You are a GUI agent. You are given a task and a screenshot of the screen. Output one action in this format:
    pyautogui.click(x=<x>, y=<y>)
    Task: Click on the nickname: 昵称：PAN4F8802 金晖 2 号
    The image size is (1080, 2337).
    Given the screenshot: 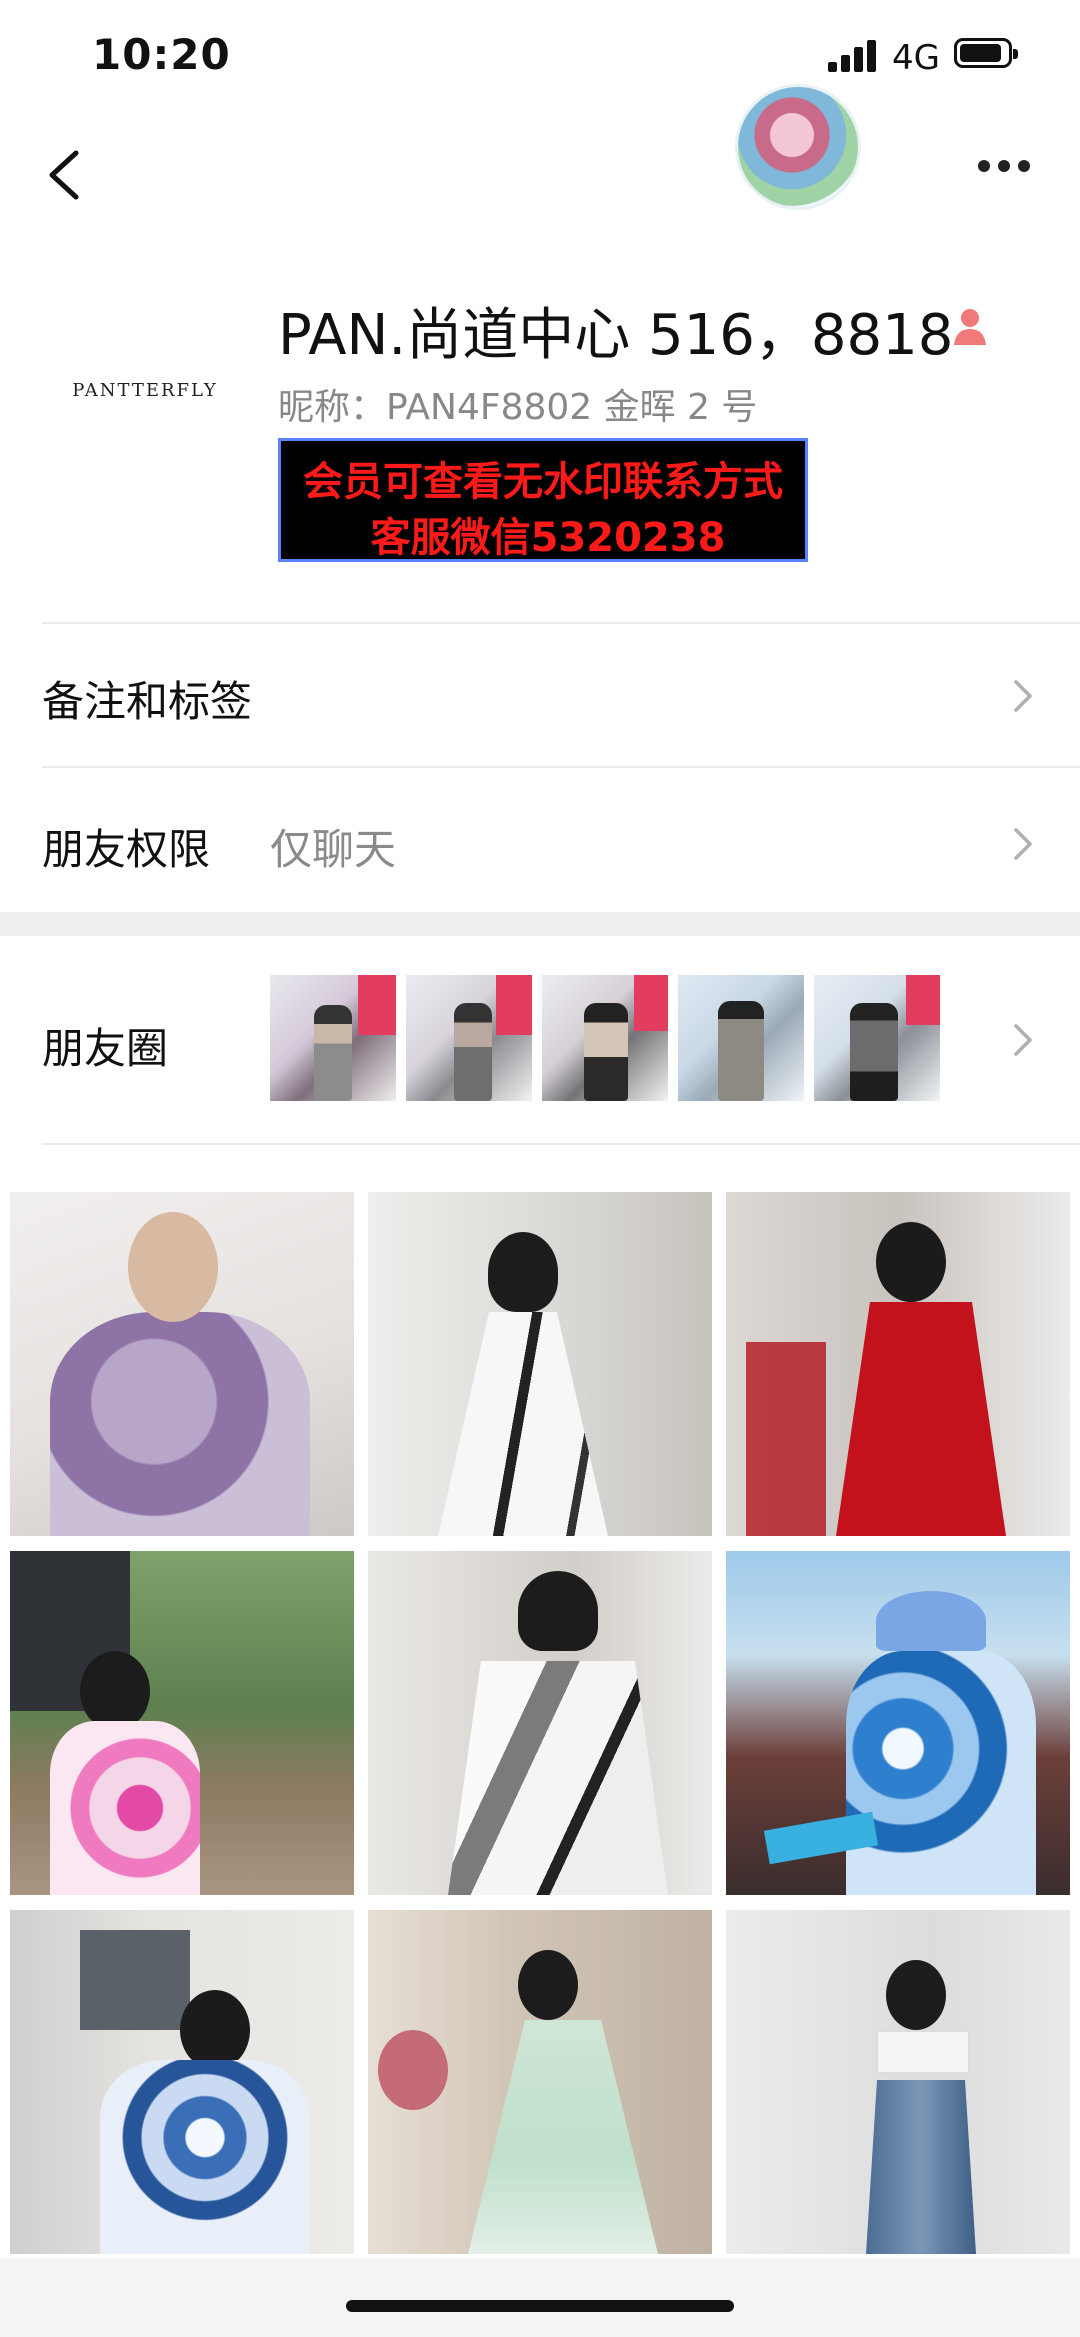 What is the action you would take?
    pyautogui.click(x=518, y=407)
    